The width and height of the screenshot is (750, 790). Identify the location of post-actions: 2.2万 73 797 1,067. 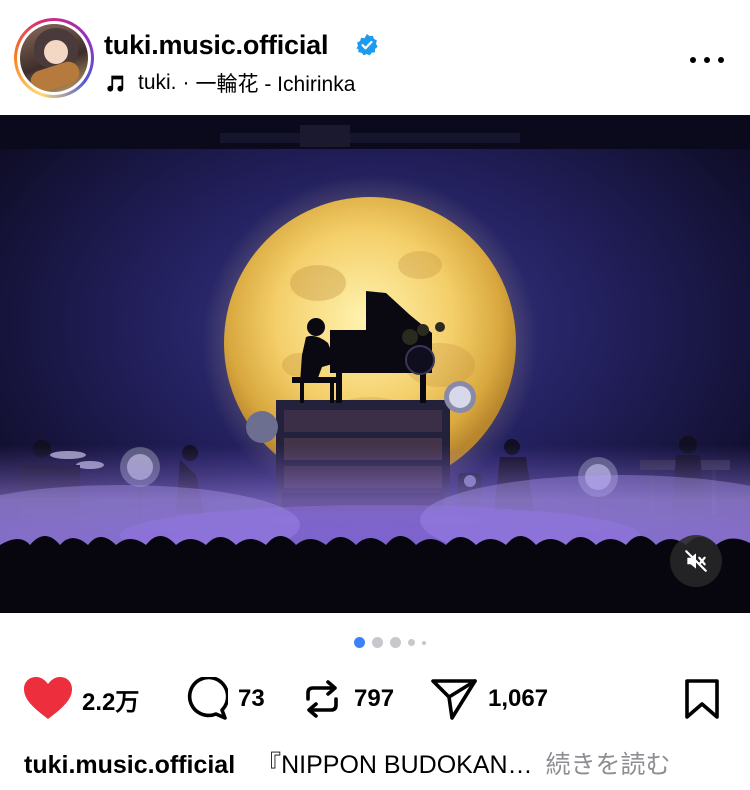
(375, 699).